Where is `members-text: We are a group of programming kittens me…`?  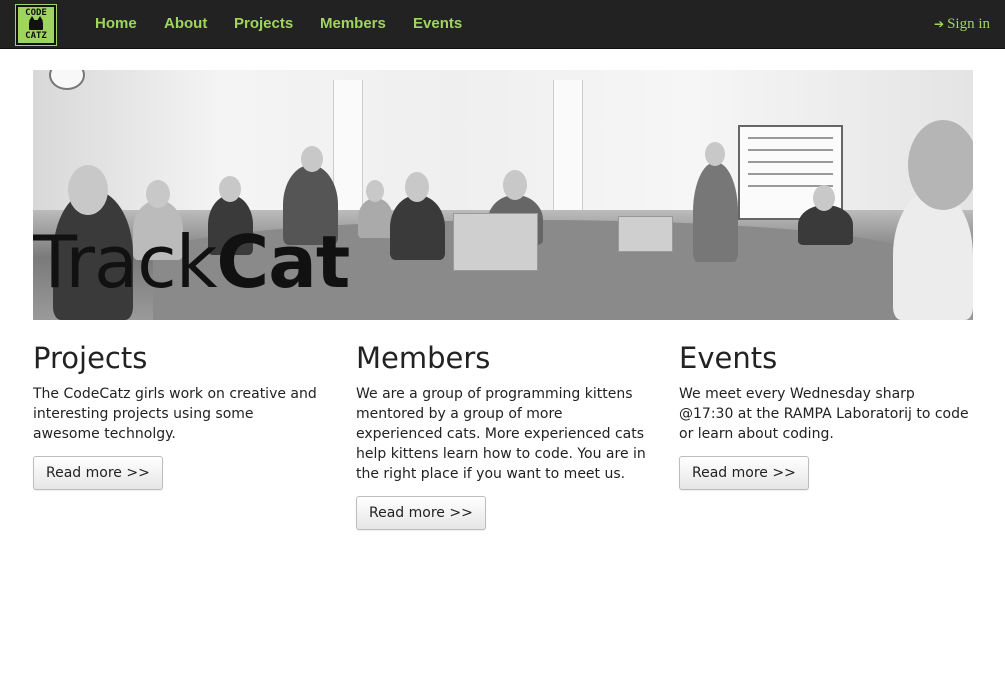 members-text: We are a group of programming kittens me… is located at coordinates (501, 434).